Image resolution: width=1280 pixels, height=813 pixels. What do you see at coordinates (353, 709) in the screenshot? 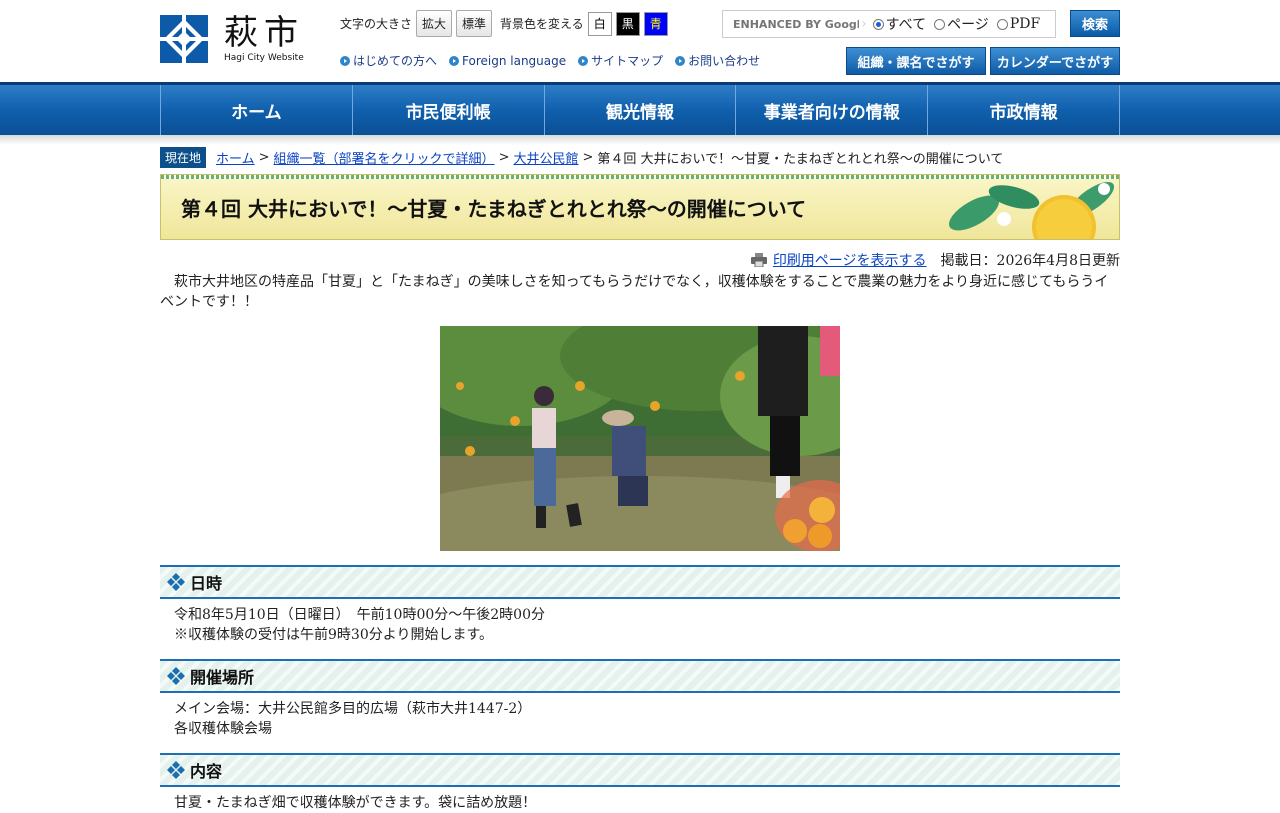
I see `venue-main: メイン会場：大井公民館多目的広場（萩市大井1447-2）` at bounding box center [353, 709].